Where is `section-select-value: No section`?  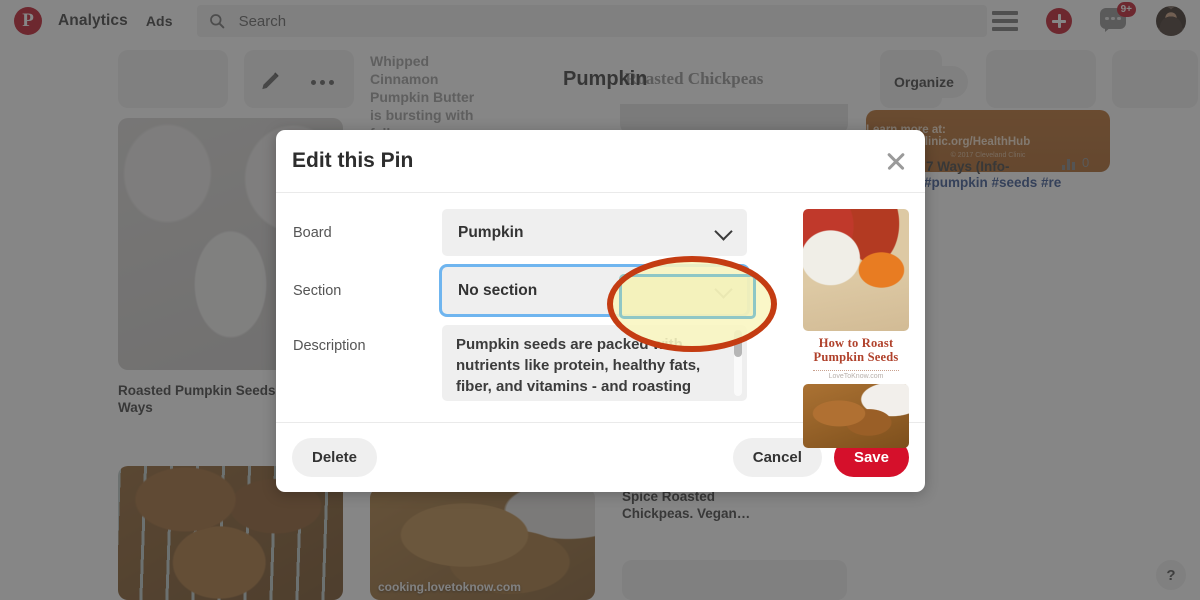
section-select-value: No section is located at coordinates (498, 290).